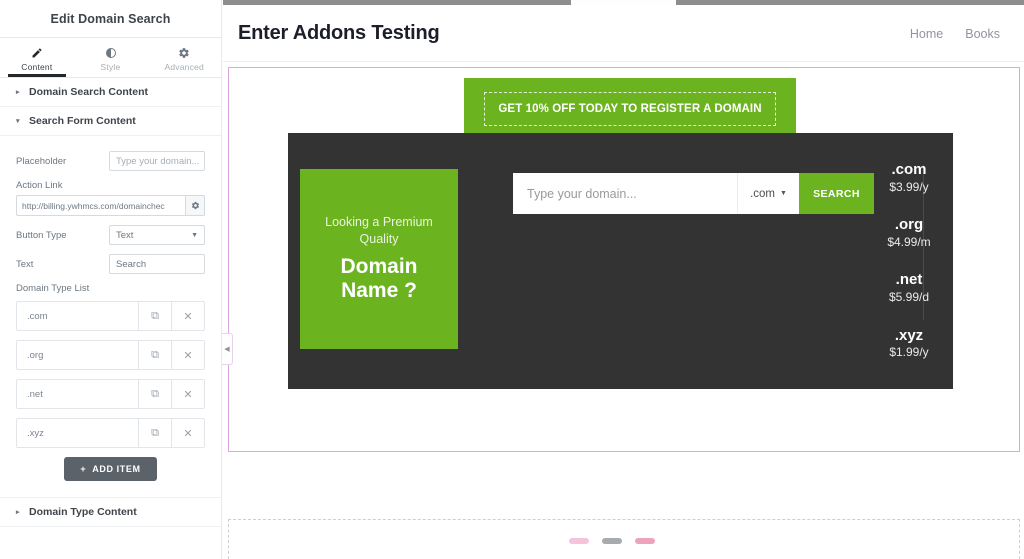 This screenshot has width=1024, height=559. What do you see at coordinates (909, 352) in the screenshot?
I see `price-amount: $1.99/y` at bounding box center [909, 352].